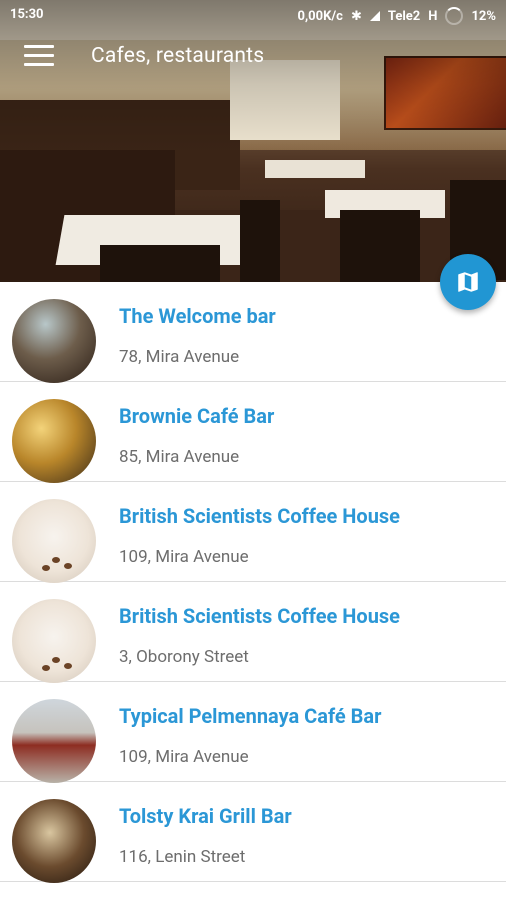  I want to click on list-item: The Welcome bar 78, Mira Avenue, so click(253, 332).